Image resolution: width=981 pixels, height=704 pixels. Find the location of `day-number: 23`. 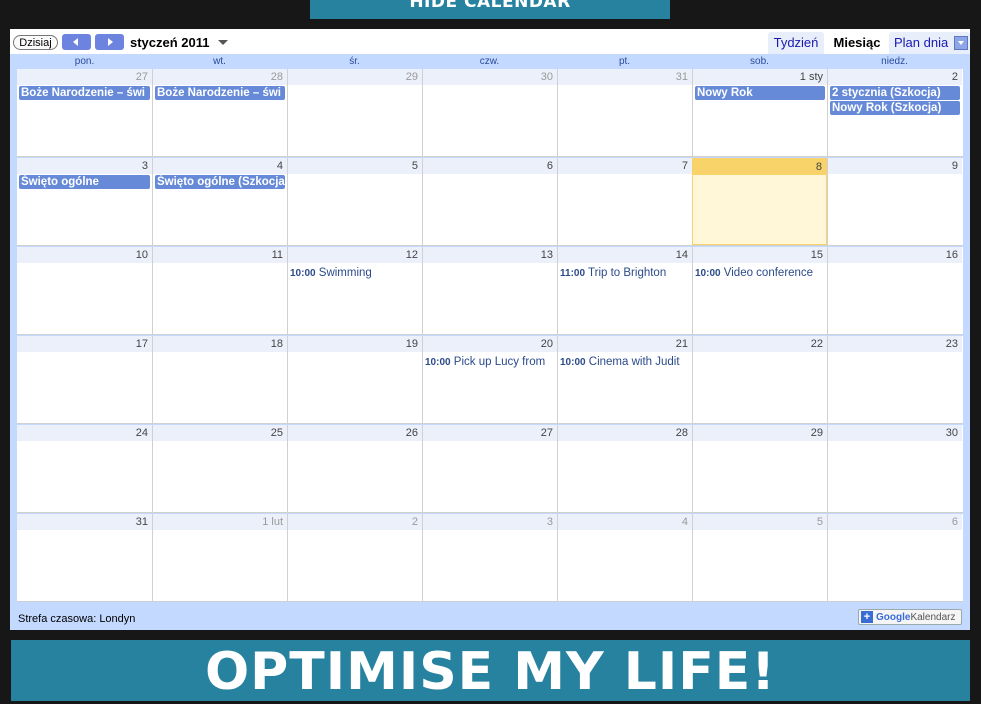

day-number: 23 is located at coordinates (895, 344).